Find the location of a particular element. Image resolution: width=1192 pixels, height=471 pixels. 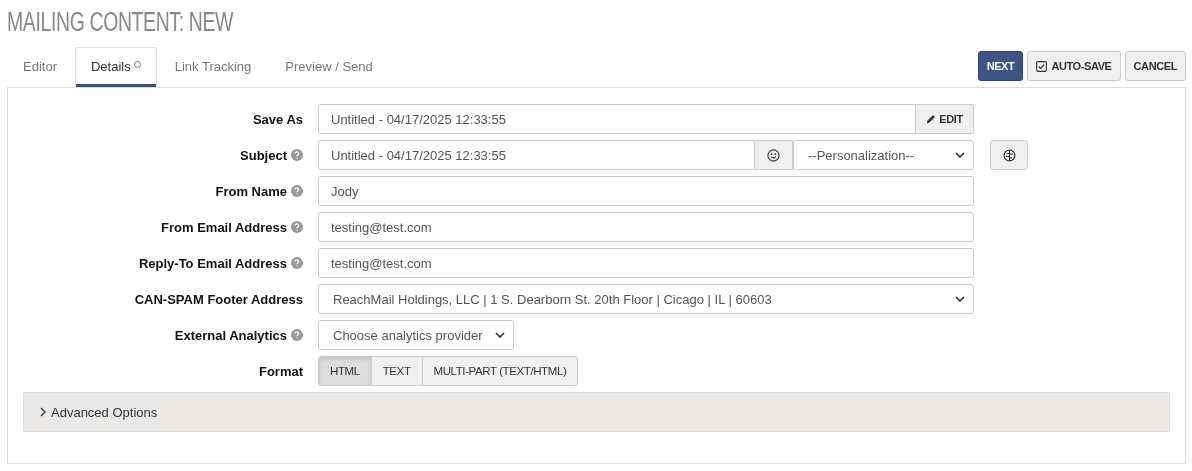

auto-save-button: AUTO-SAVE is located at coordinates (1074, 66).